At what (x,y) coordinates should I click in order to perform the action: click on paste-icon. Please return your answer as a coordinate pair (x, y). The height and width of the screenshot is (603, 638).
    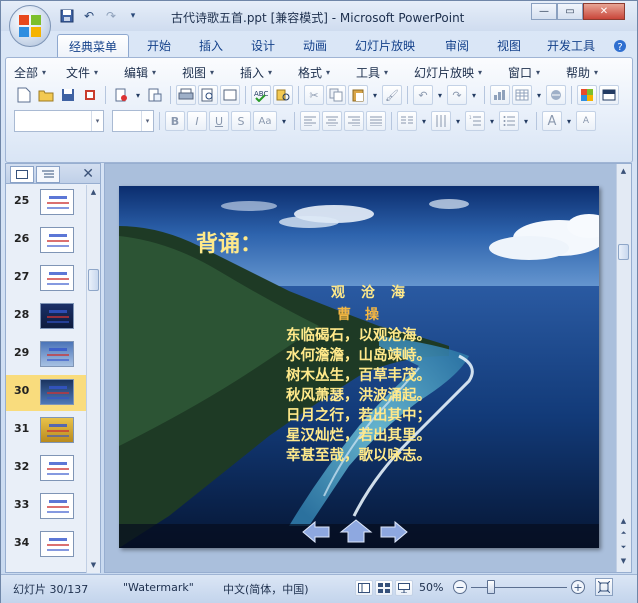
    Looking at the image, I should click on (358, 95).